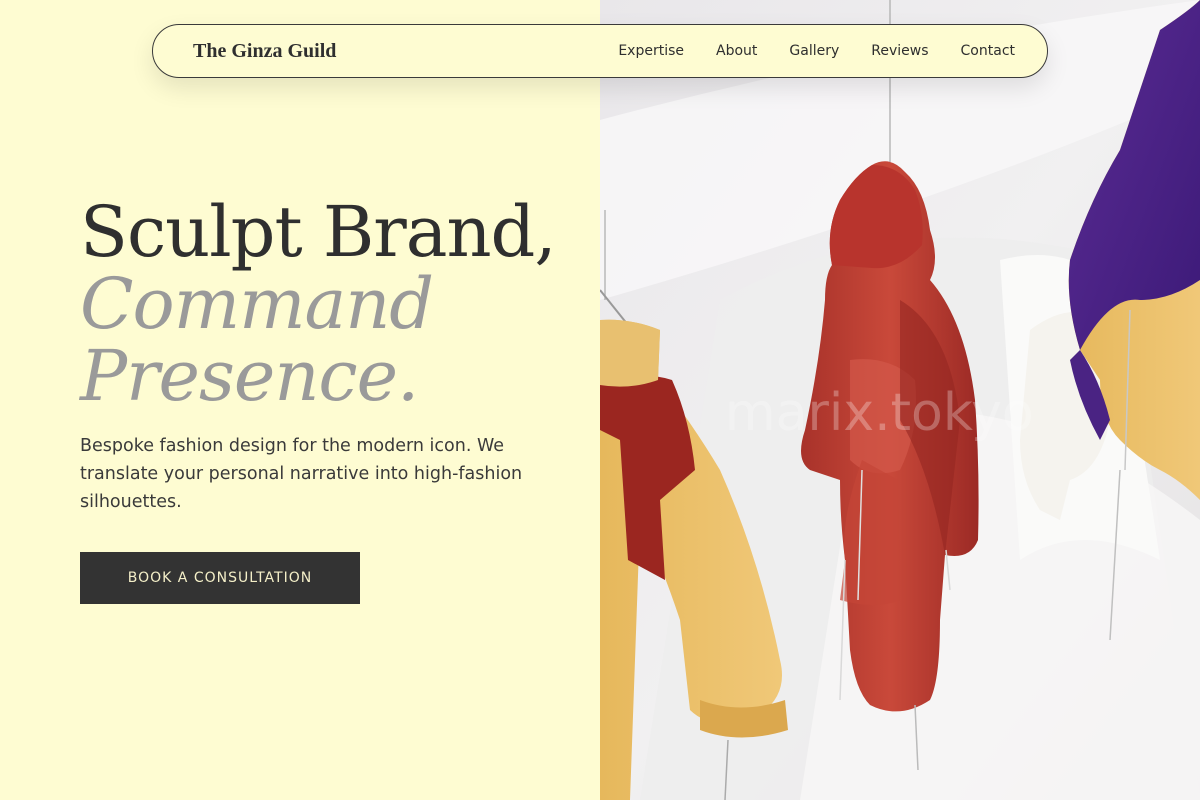 Image resolution: width=1200 pixels, height=800 pixels. What do you see at coordinates (988, 51) in the screenshot?
I see `nav-link-contact: Contact` at bounding box center [988, 51].